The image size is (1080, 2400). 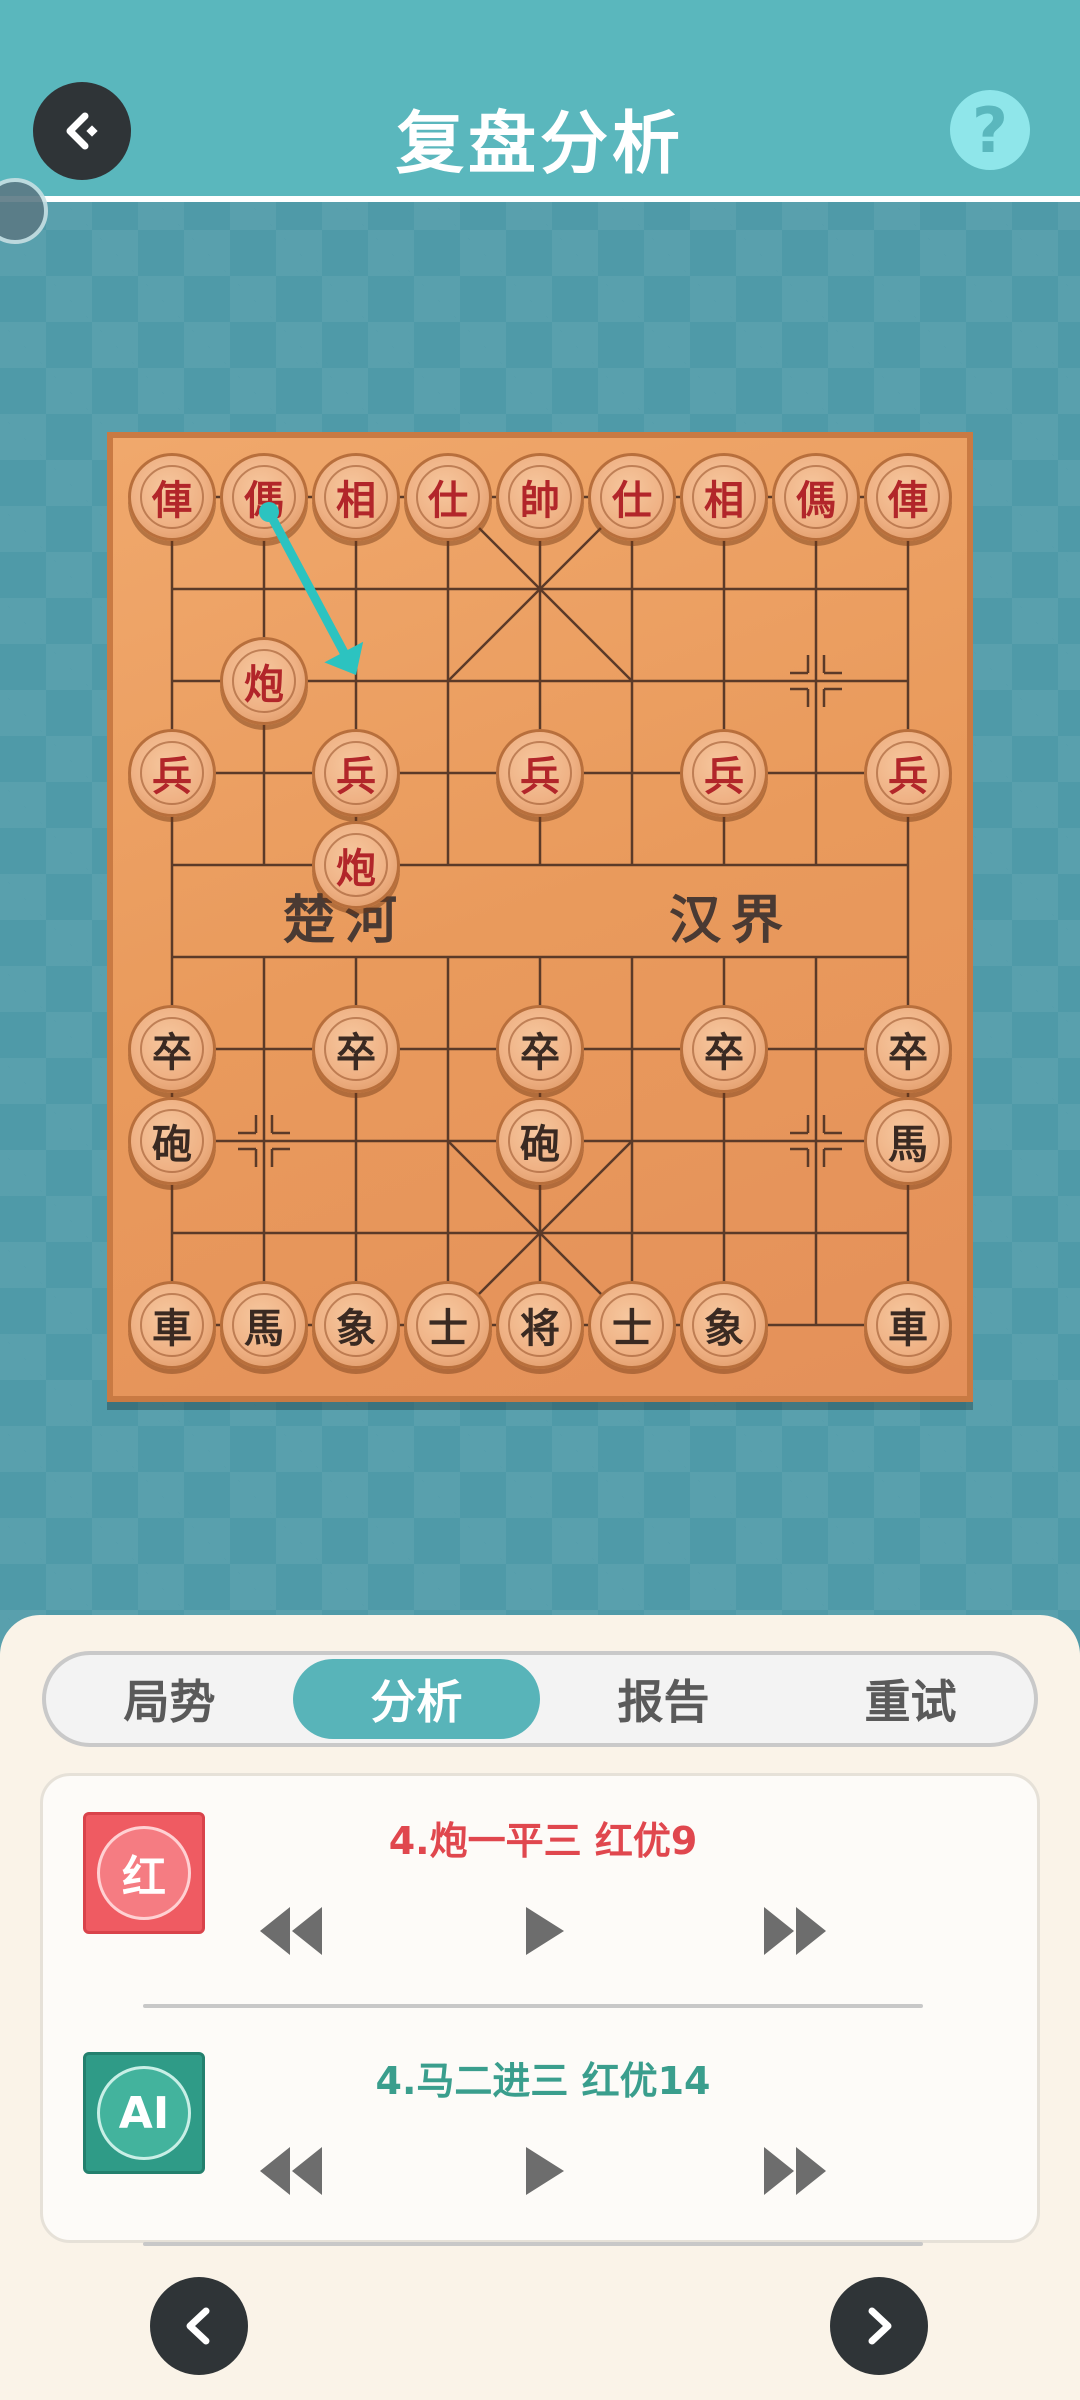 I want to click on ai-move-text: 4.马二进三 红优14, so click(x=543, y=2081).